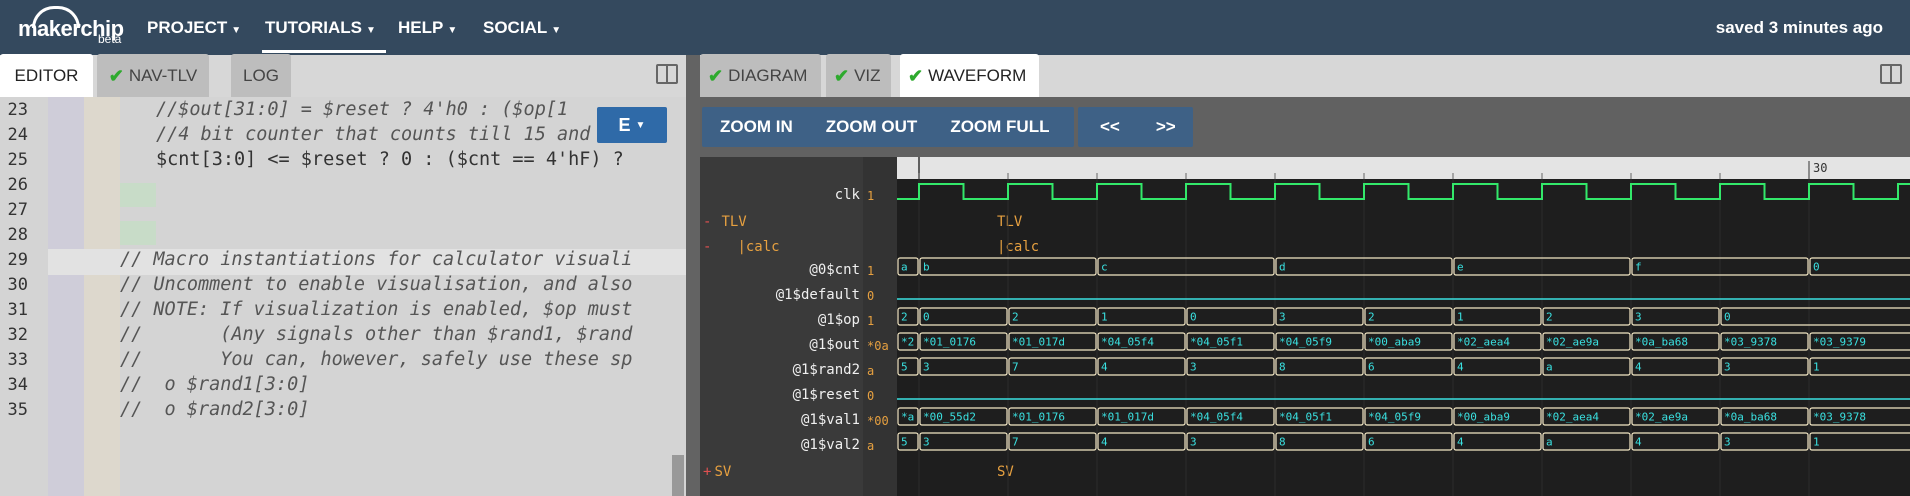 The height and width of the screenshot is (496, 1910). Describe the element at coordinates (858, 76) in the screenshot. I see `tab-viz: ✔ VIZ` at that location.